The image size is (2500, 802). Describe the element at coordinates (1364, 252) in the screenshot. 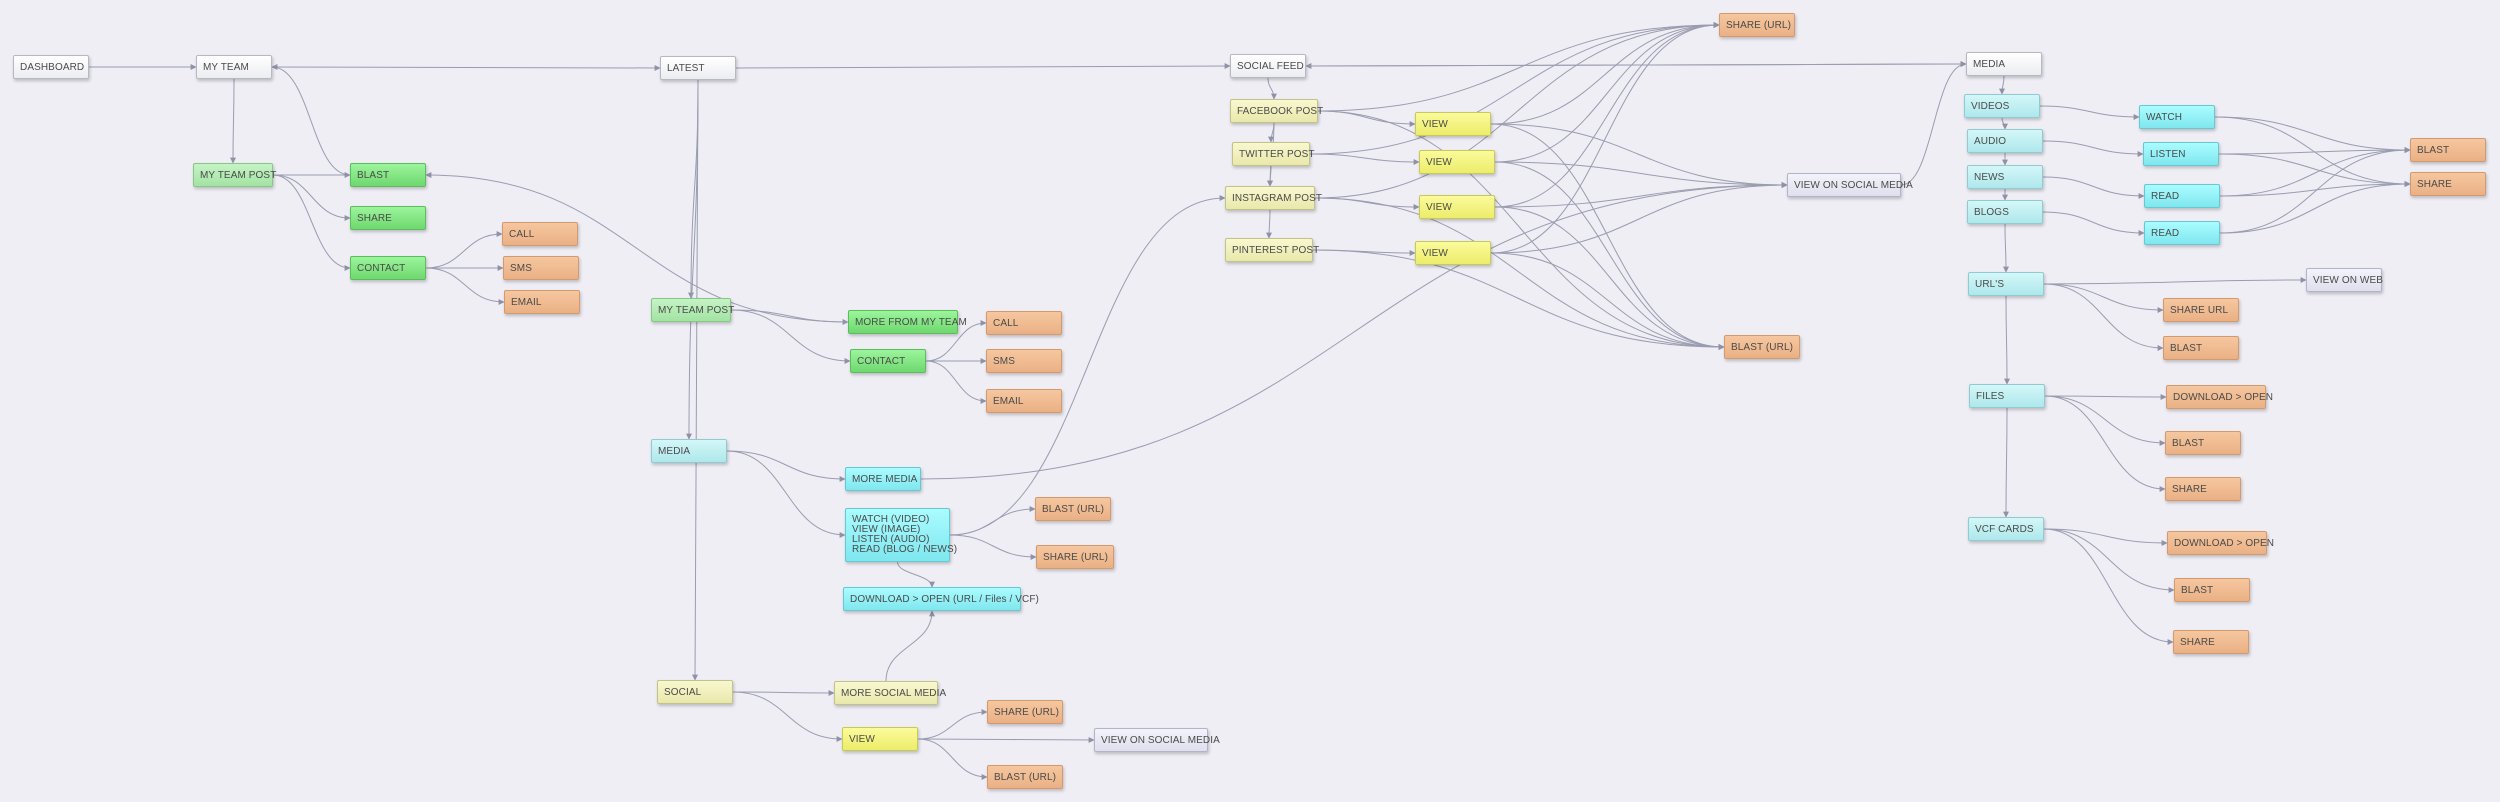

I see `connector-pinpost-to-view4` at that location.